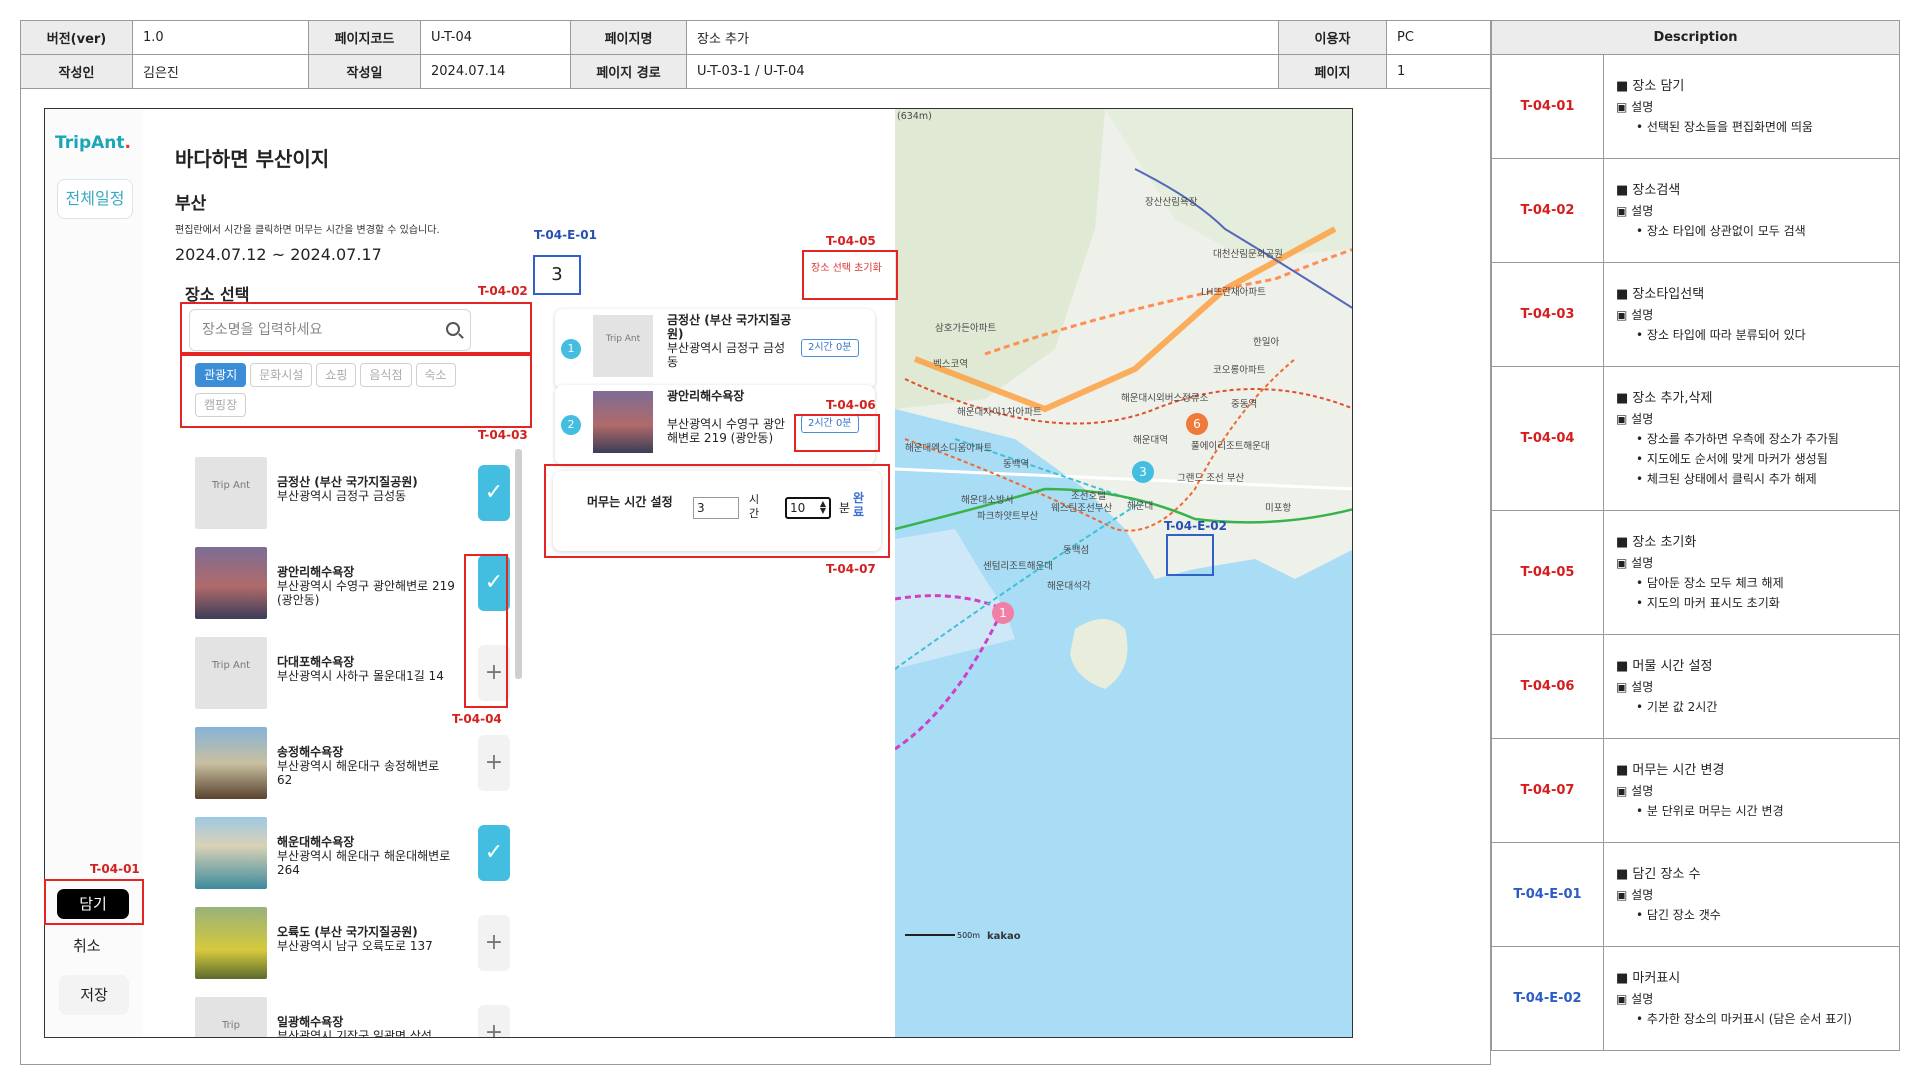  I want to click on list-item: Trip Ant 다대포해수욕장 부산광역시 사하구 몰운대1길 14 +, so click(352, 682).